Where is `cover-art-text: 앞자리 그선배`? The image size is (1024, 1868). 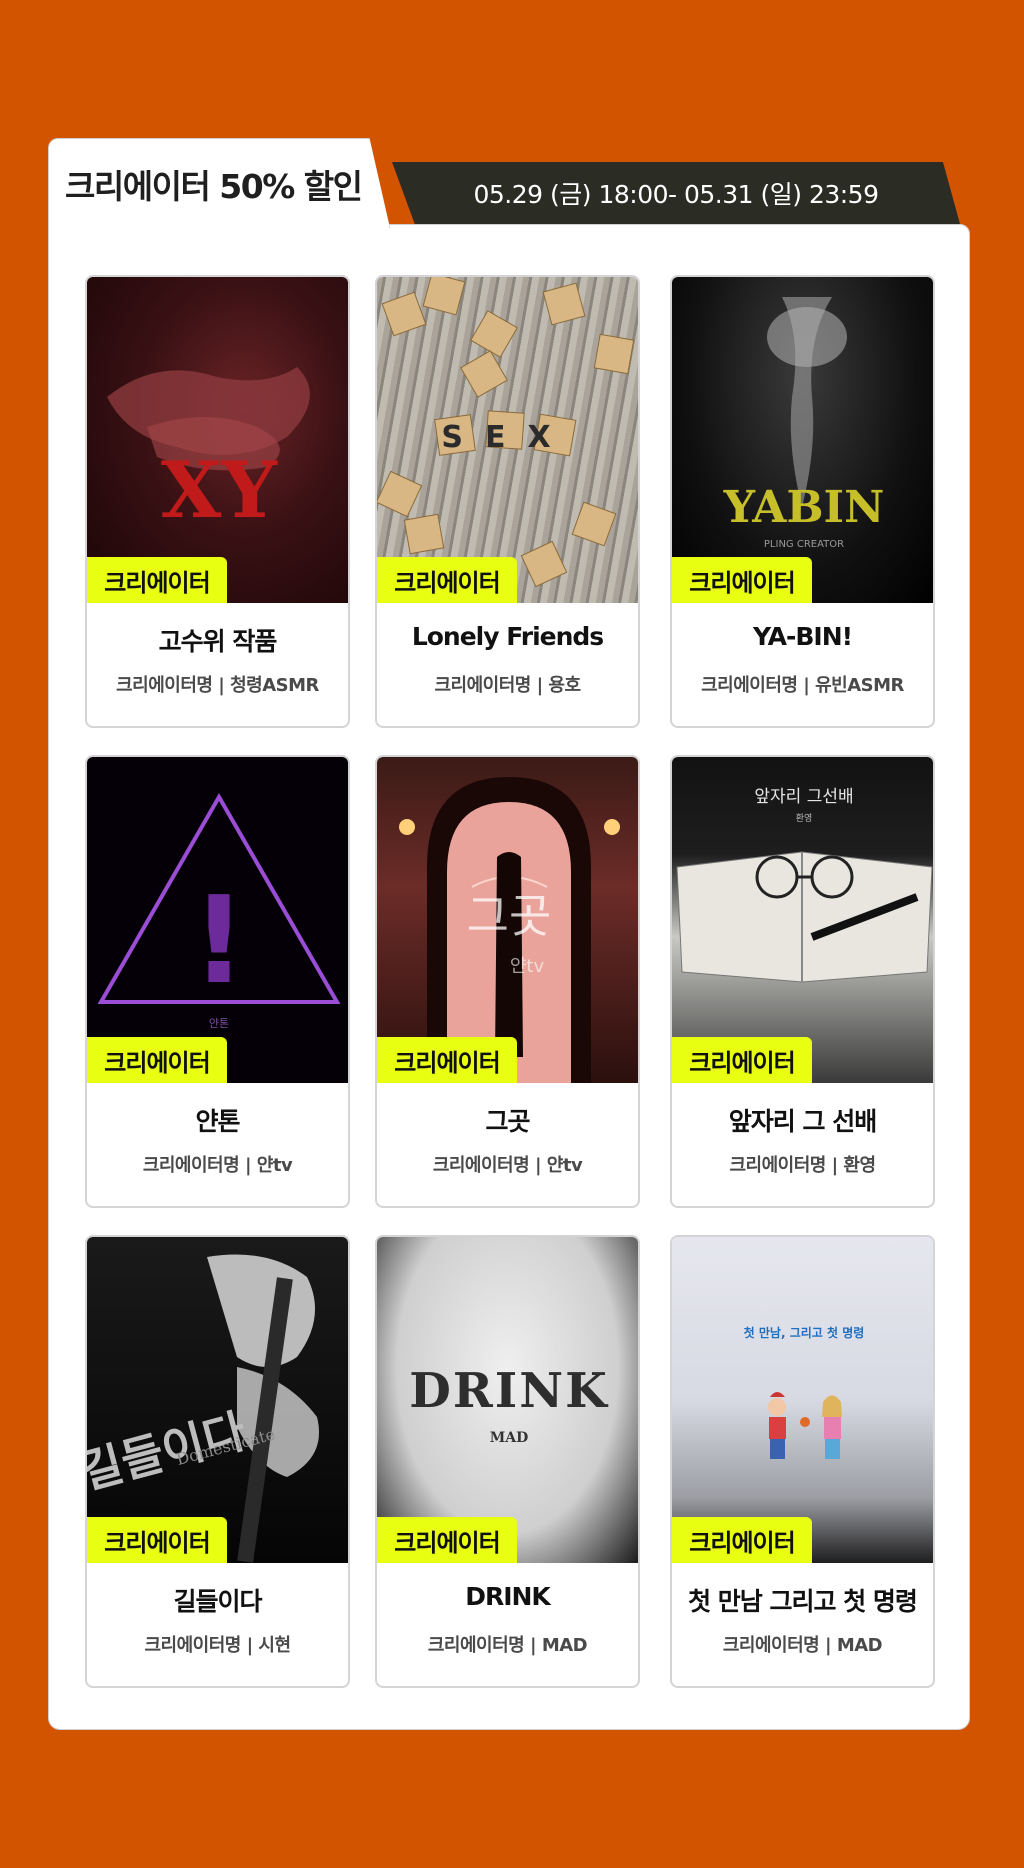 cover-art-text: 앞자리 그선배 is located at coordinates (803, 797).